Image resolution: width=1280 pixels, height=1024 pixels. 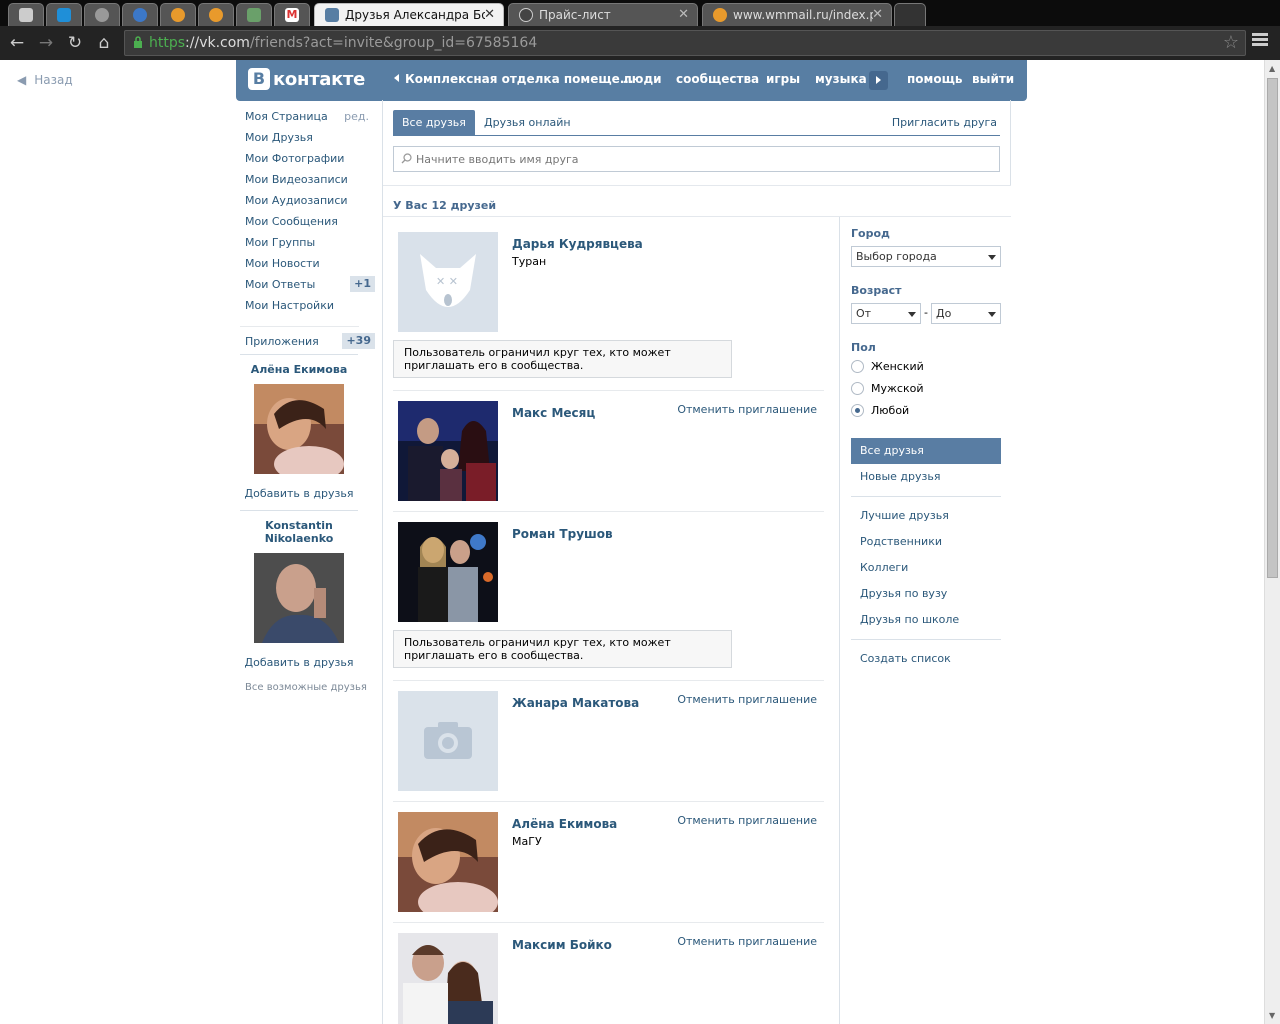 What do you see at coordinates (409, 14) in the screenshot?
I see `tab-active-friends: Друзья Александра Бойк ✕` at bounding box center [409, 14].